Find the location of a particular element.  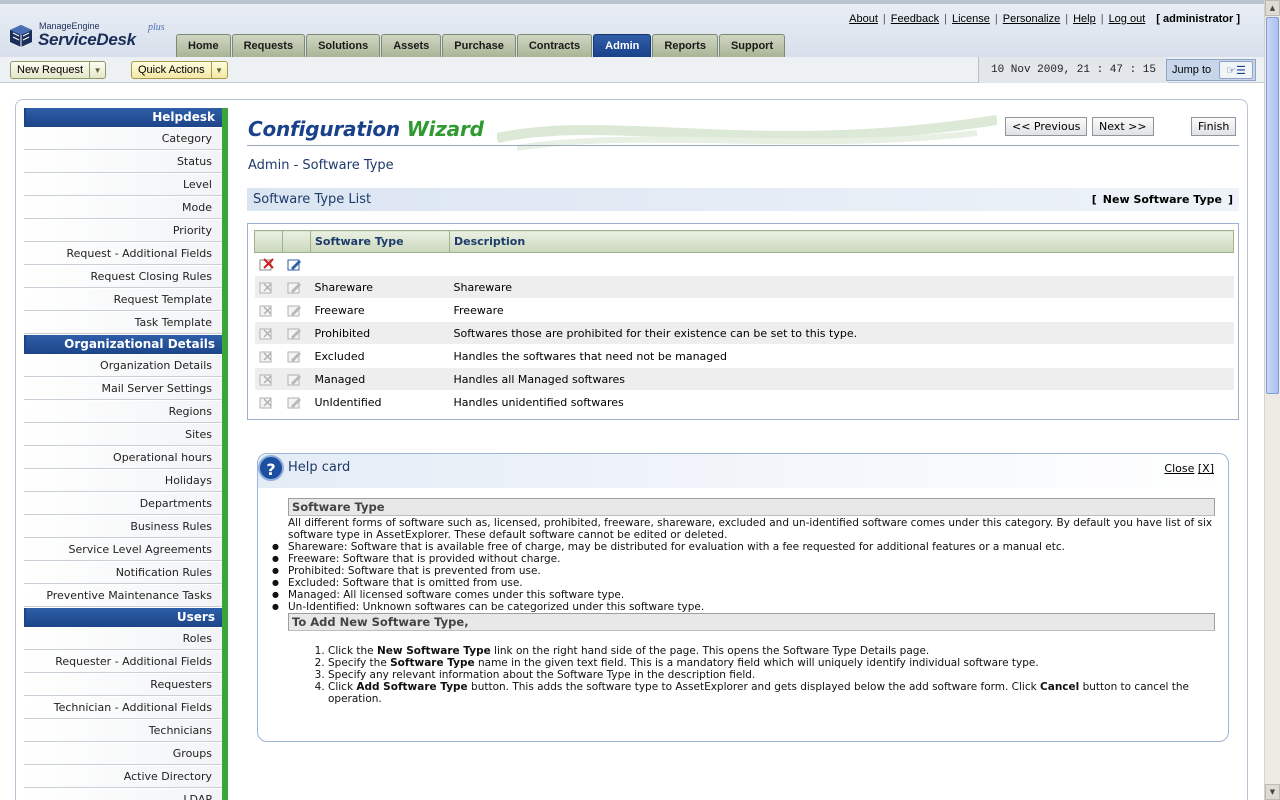

help-link: Help is located at coordinates (1084, 19).